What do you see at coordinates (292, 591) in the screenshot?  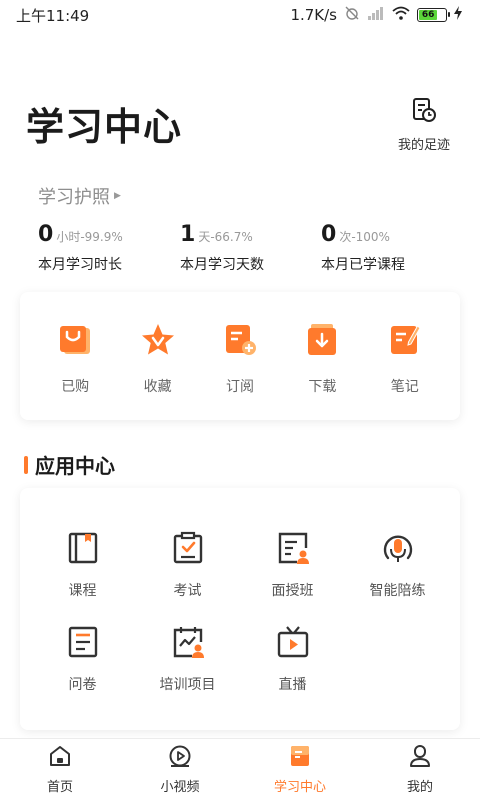 I see `app-item-label: 面授班` at bounding box center [292, 591].